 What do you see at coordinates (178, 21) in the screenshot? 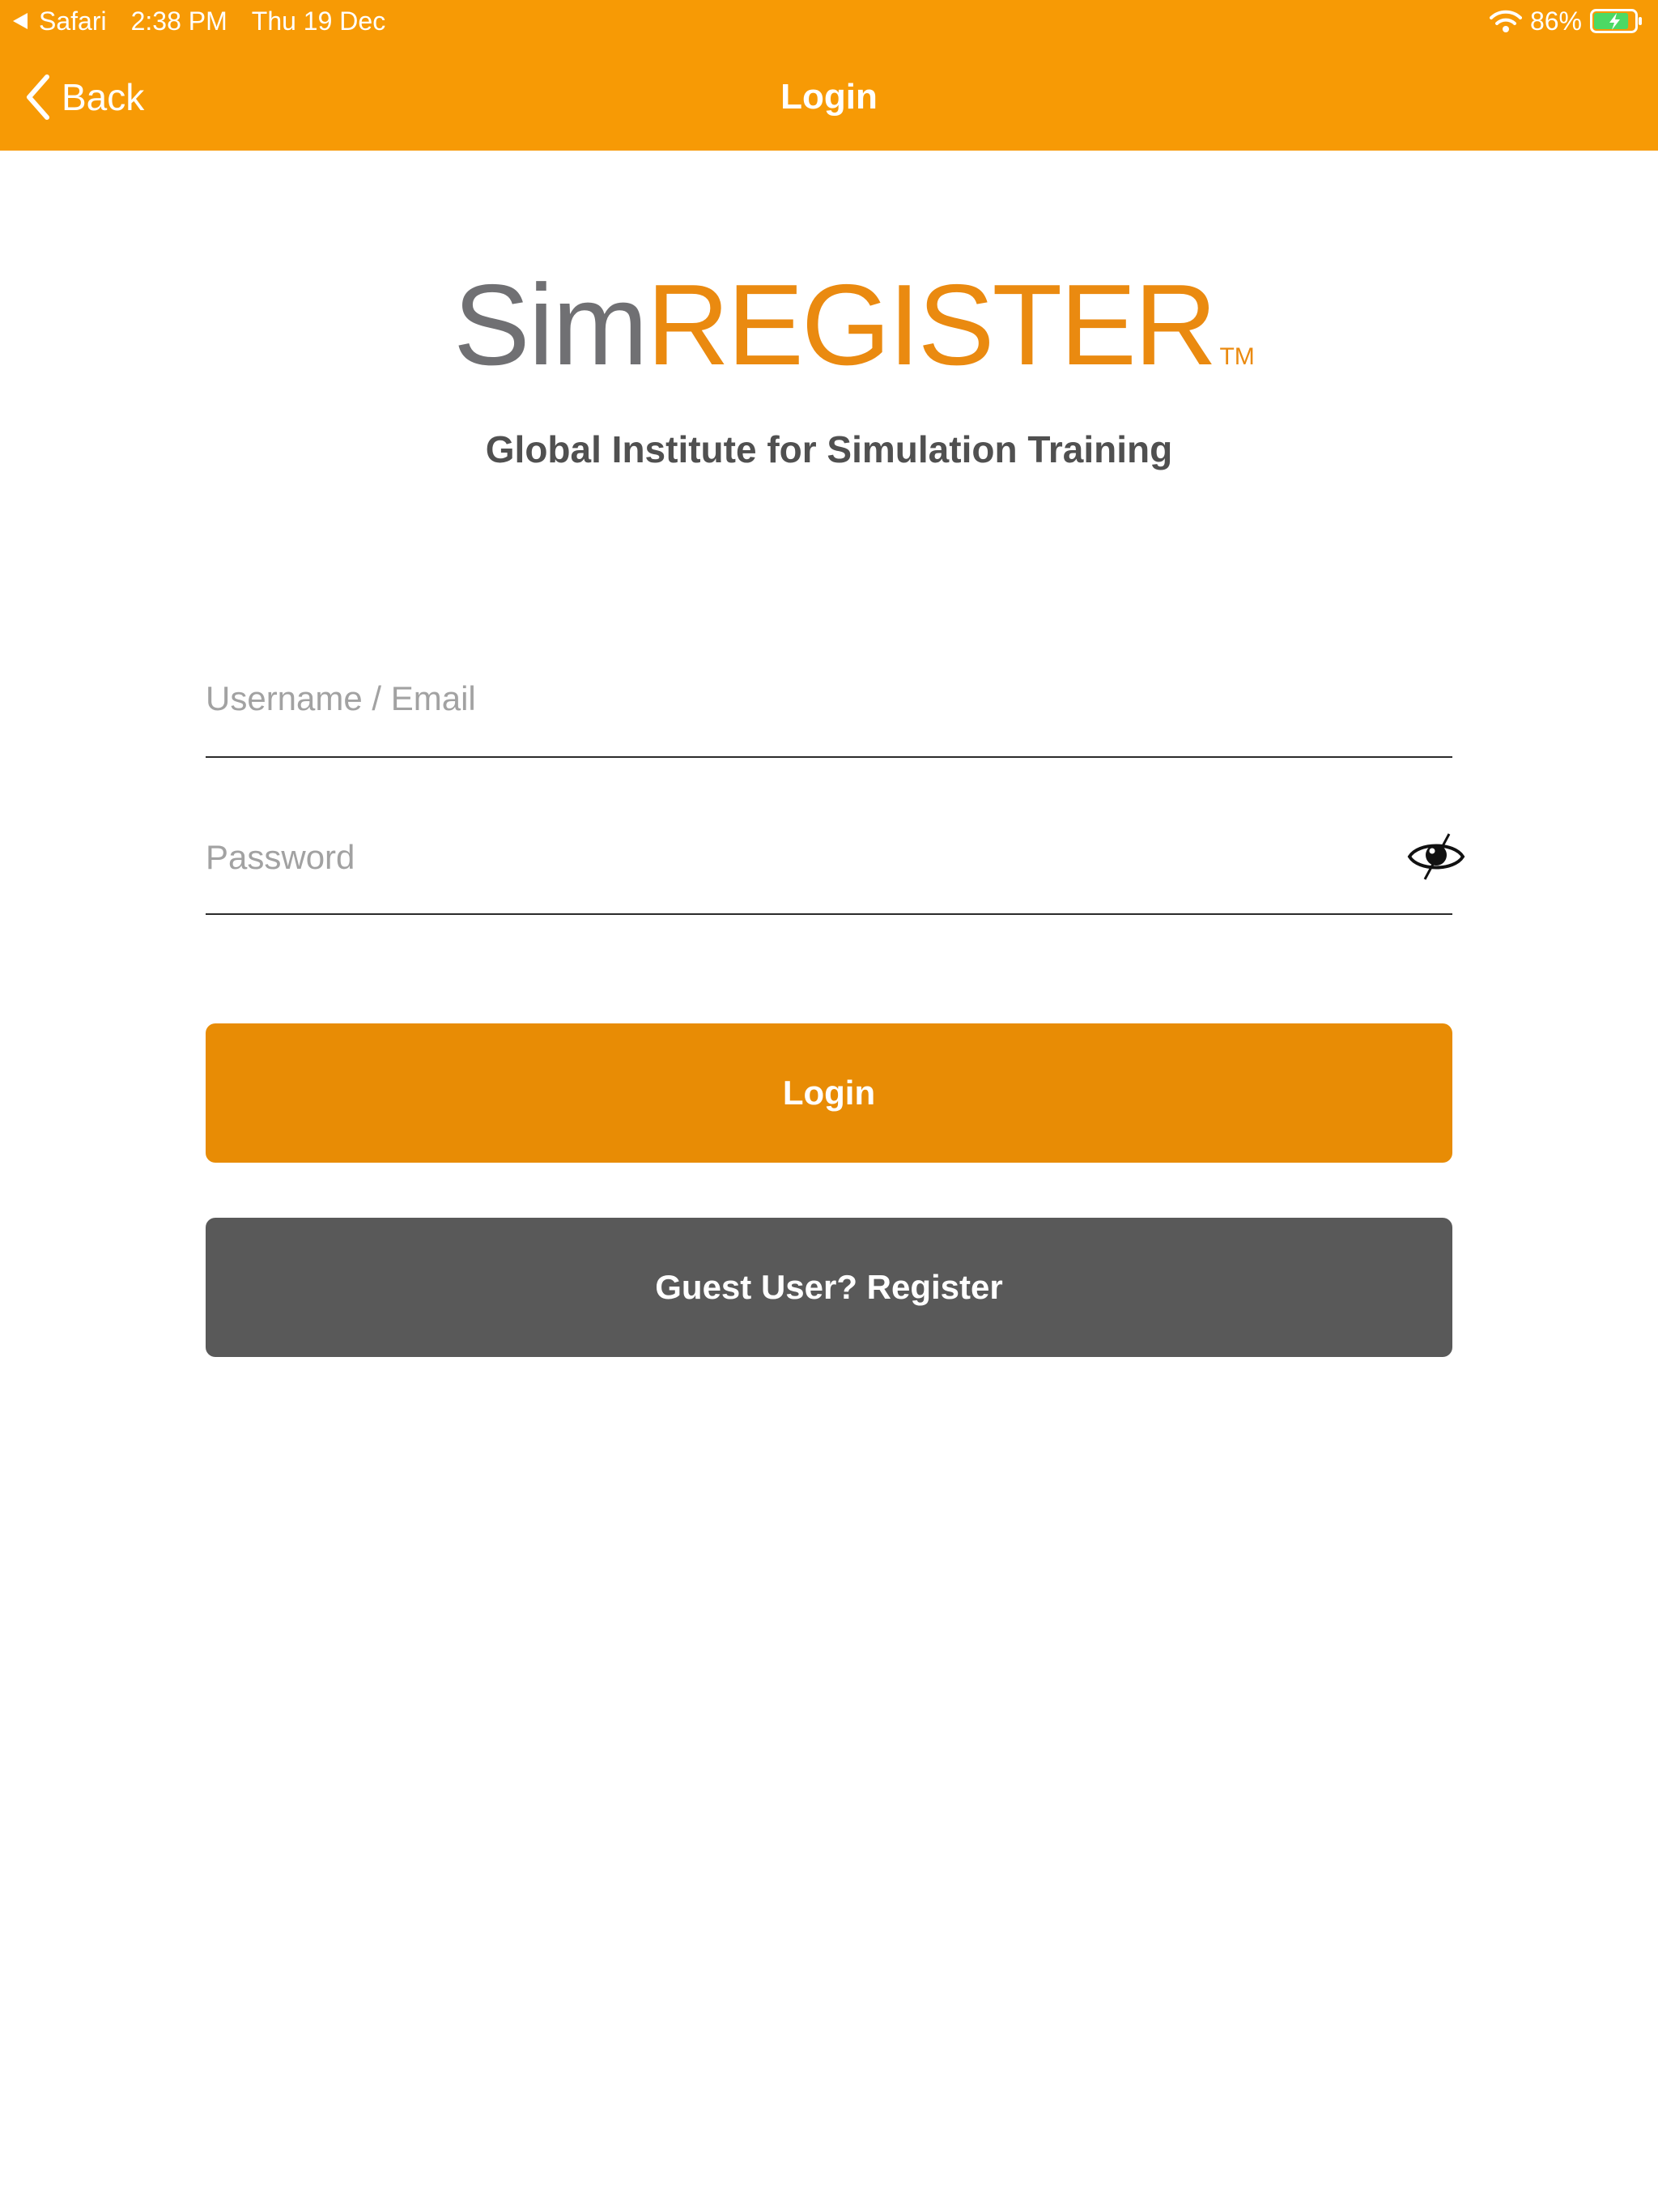
I see `status-time: 2:38 PM` at bounding box center [178, 21].